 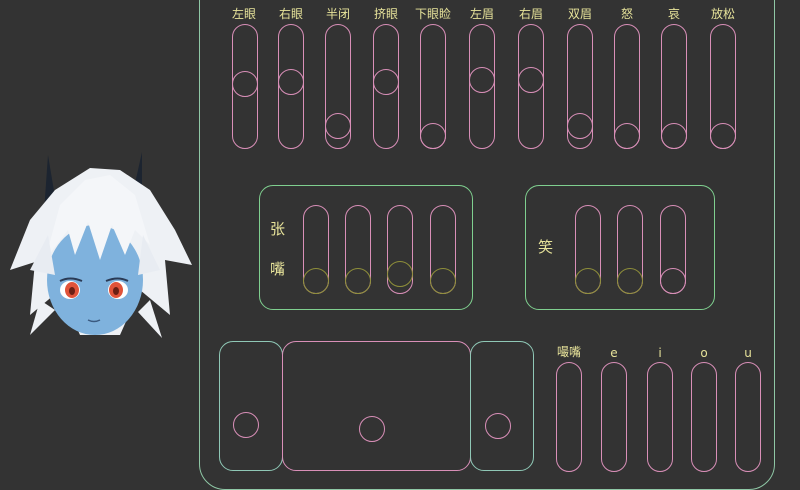 What do you see at coordinates (433, 86) in the screenshot?
I see `slider-lower-eyelid` at bounding box center [433, 86].